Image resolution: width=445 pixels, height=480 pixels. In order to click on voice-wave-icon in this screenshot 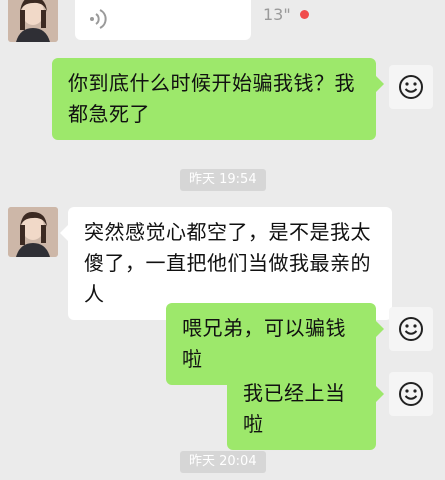, I will do `click(98, 19)`.